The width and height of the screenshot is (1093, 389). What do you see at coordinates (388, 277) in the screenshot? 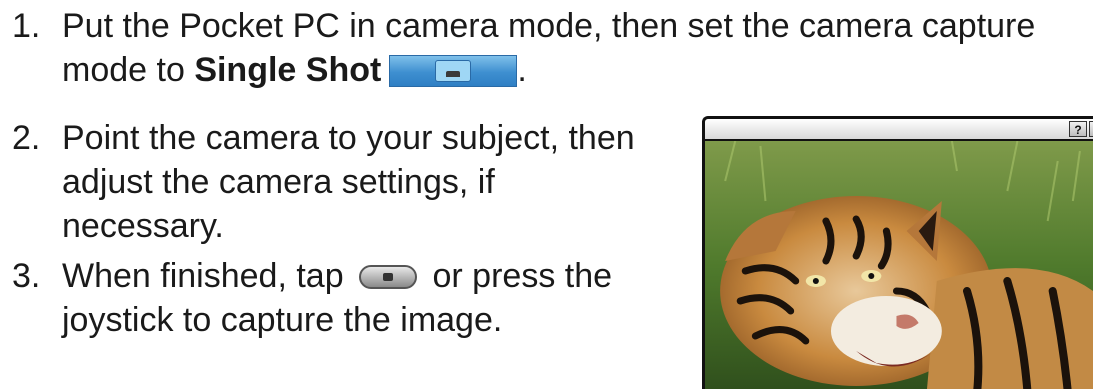
I see `shutter-button-icon` at bounding box center [388, 277].